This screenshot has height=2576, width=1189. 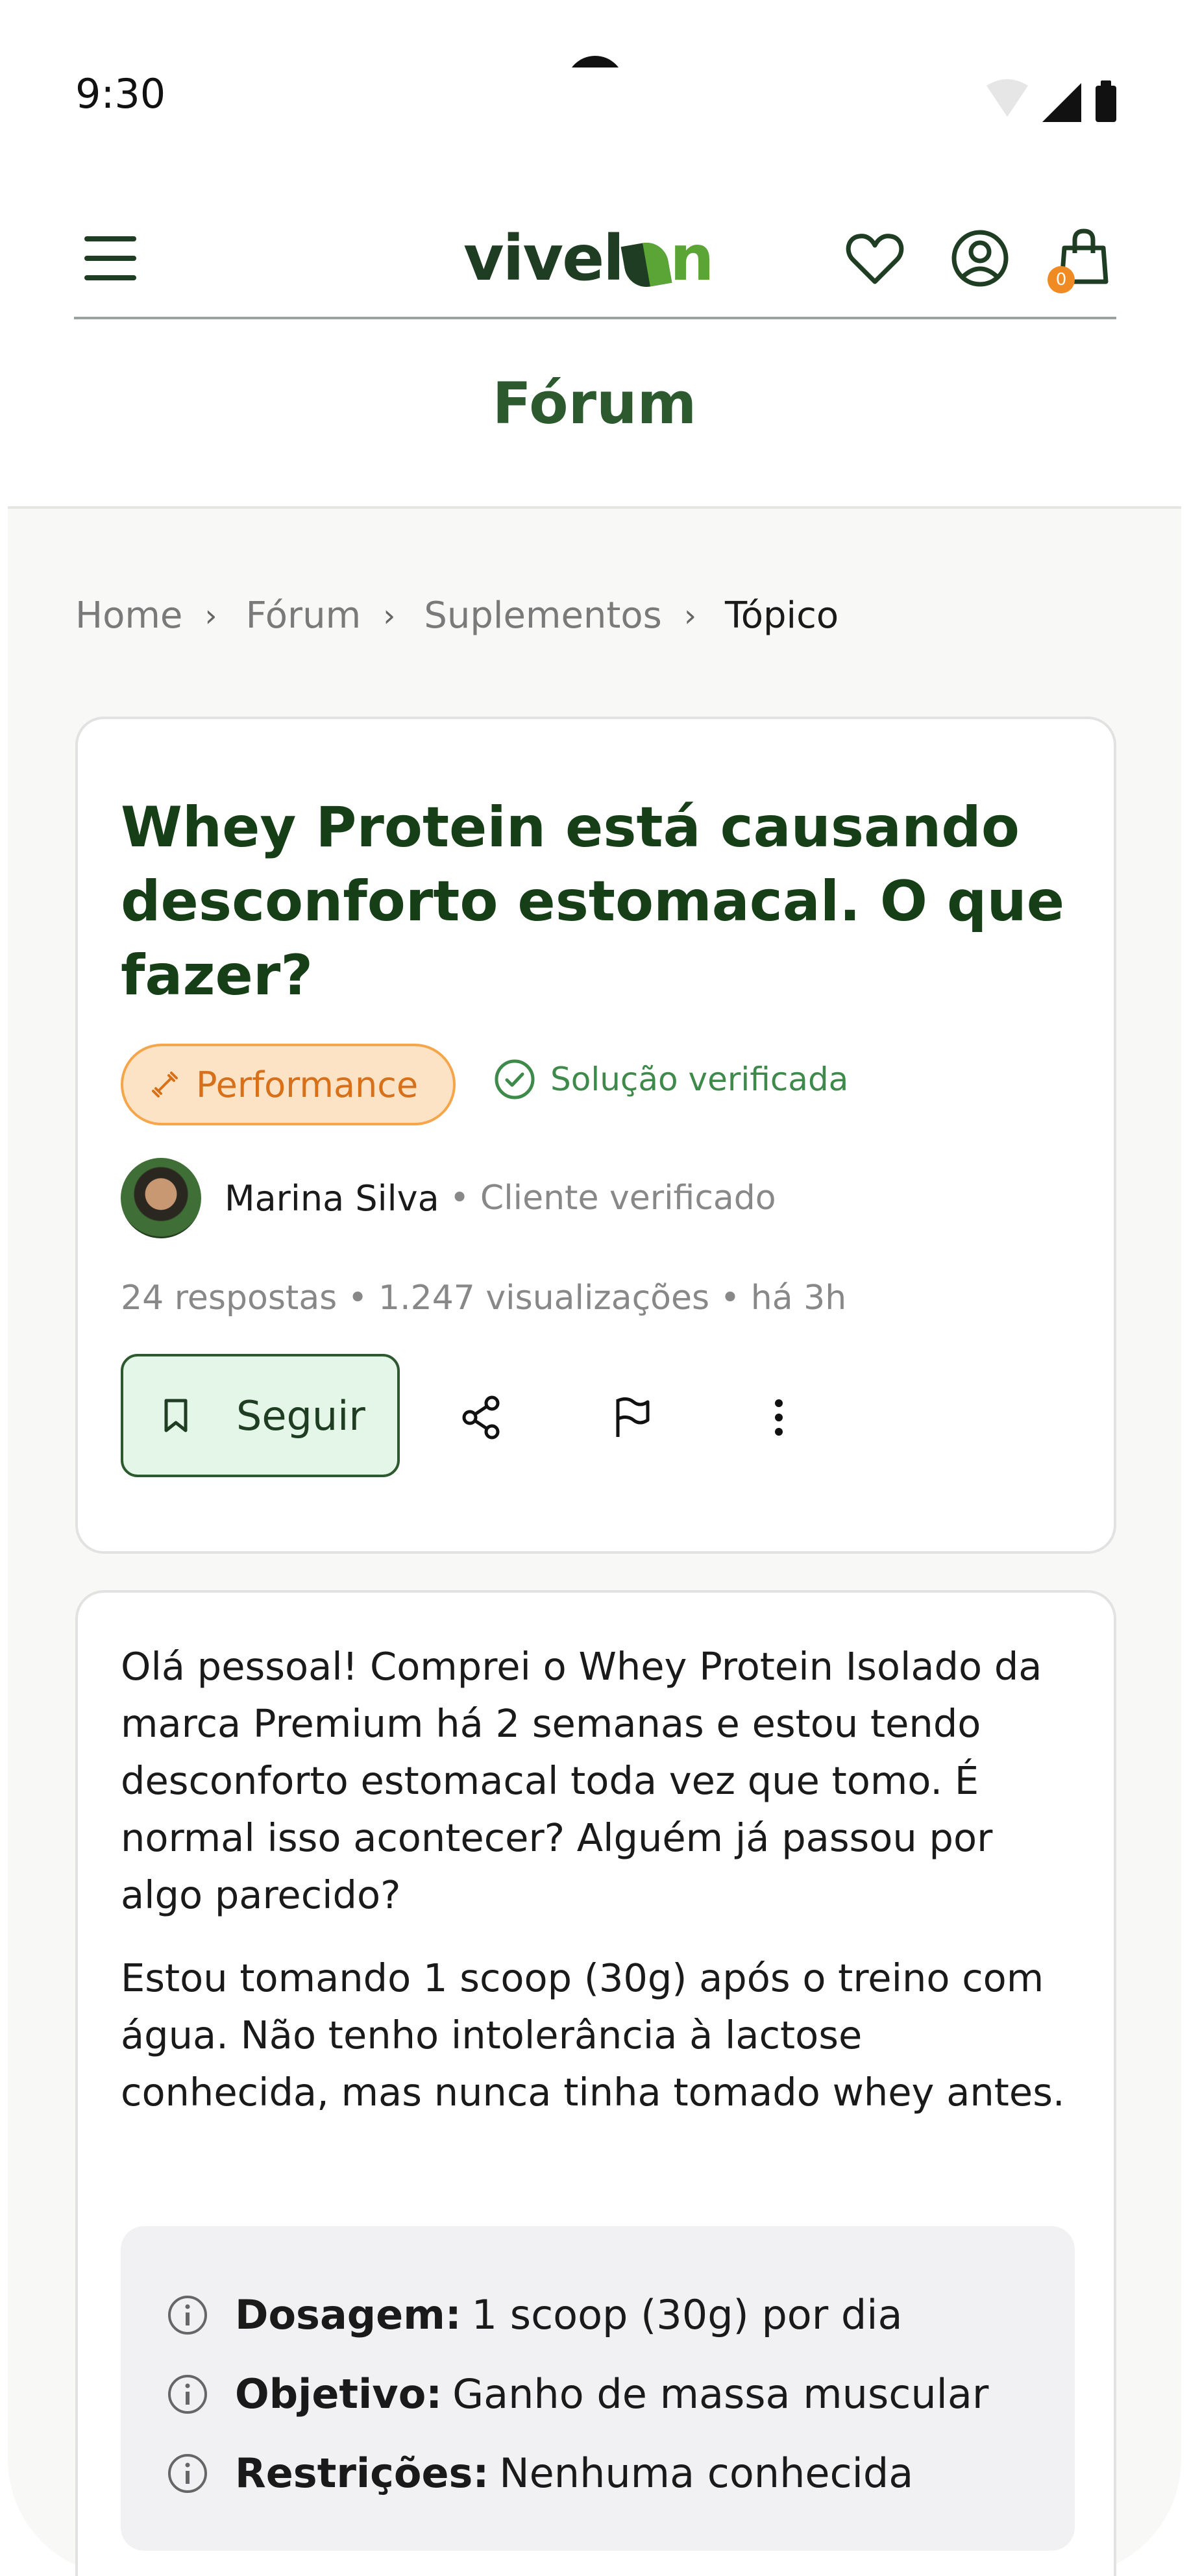 What do you see at coordinates (161, 1198) in the screenshot?
I see `avatar` at bounding box center [161, 1198].